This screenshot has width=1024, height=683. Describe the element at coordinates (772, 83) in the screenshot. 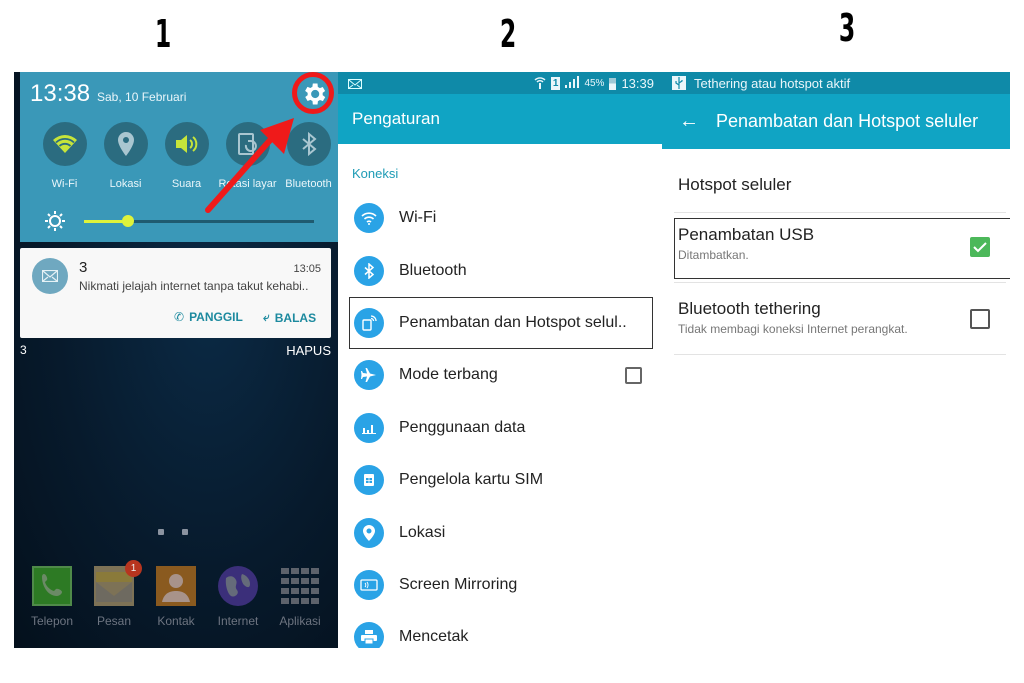

I see `status-text: Tethering atau hotspot aktif` at that location.